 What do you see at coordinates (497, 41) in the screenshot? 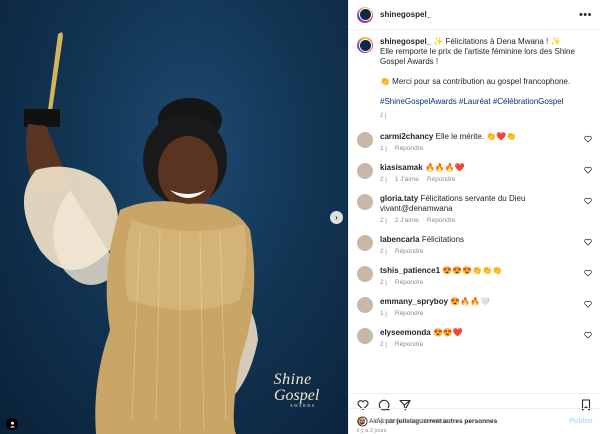
I see `caption-line-1: ✨ Félicitations à Dena Mwana ! ✨` at bounding box center [497, 41].